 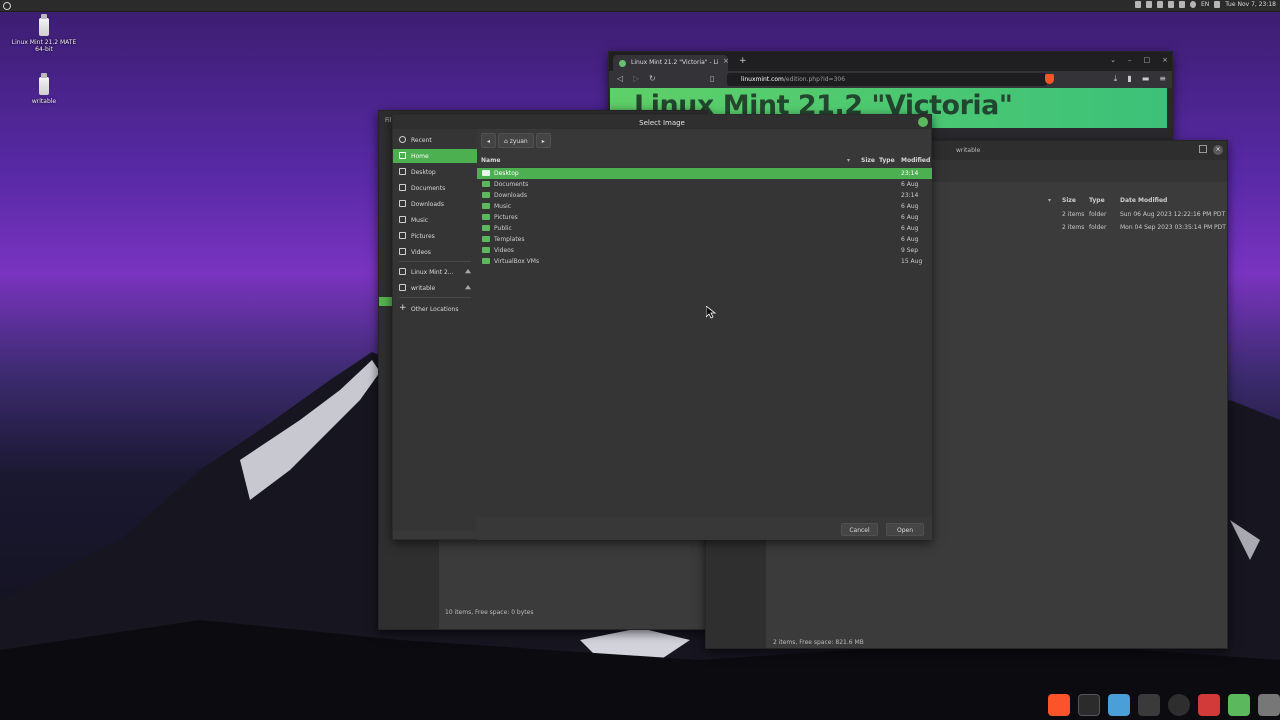 I want to click on file-row-downloads: Downloads 23:14, so click(x=704, y=195).